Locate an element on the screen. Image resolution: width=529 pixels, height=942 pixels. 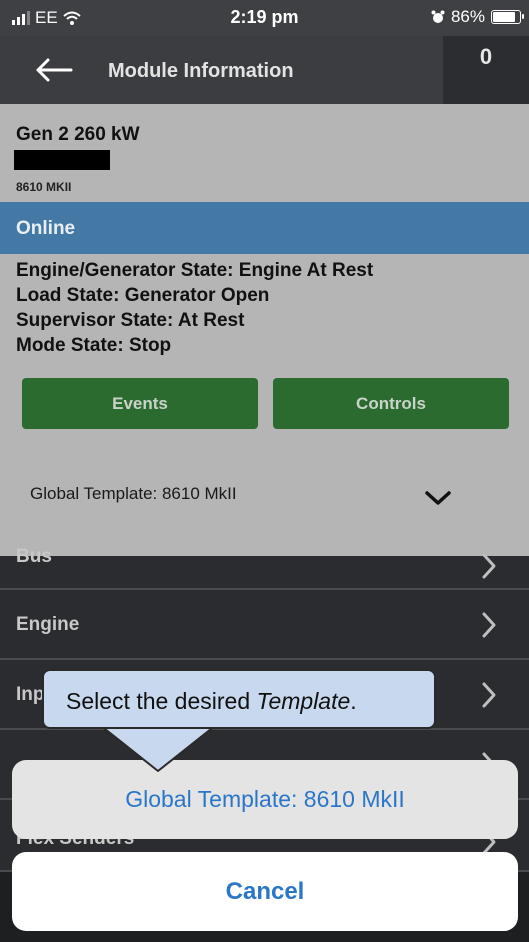
mode-state: Mode State: Stop is located at coordinates (94, 345).